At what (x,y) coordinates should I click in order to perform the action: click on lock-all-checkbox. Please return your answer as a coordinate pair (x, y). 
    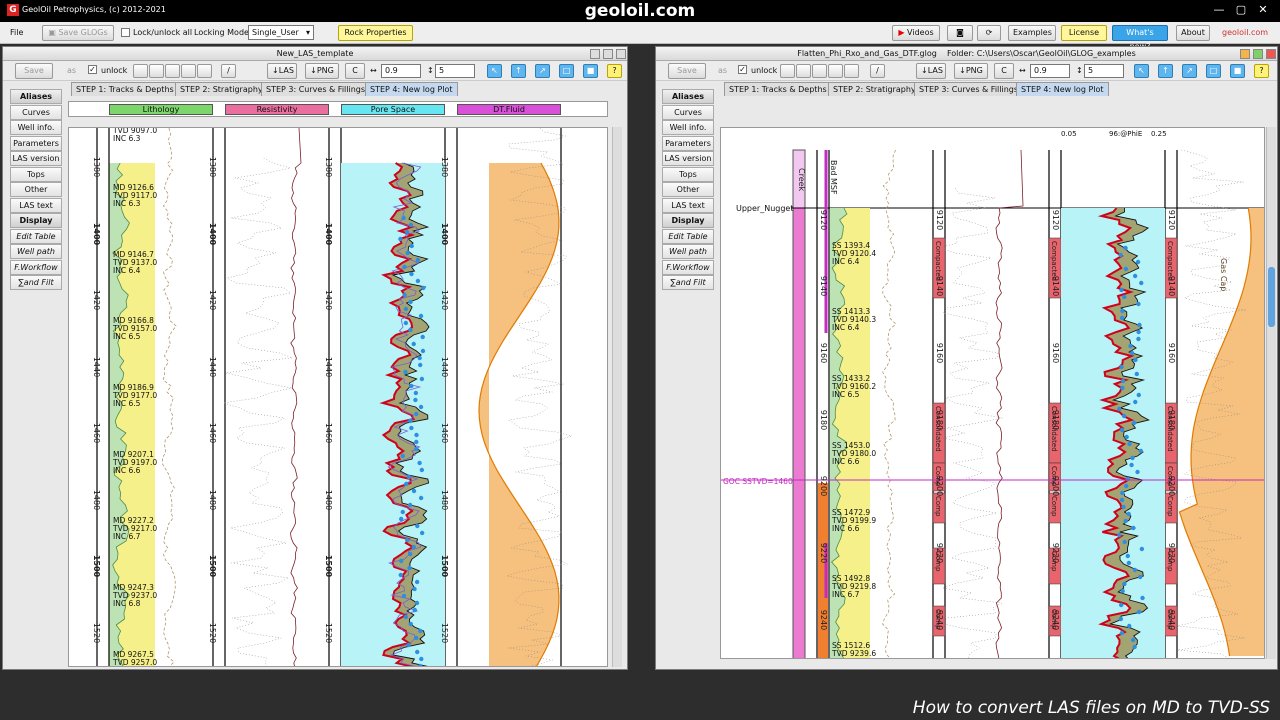
    Looking at the image, I should click on (125, 33).